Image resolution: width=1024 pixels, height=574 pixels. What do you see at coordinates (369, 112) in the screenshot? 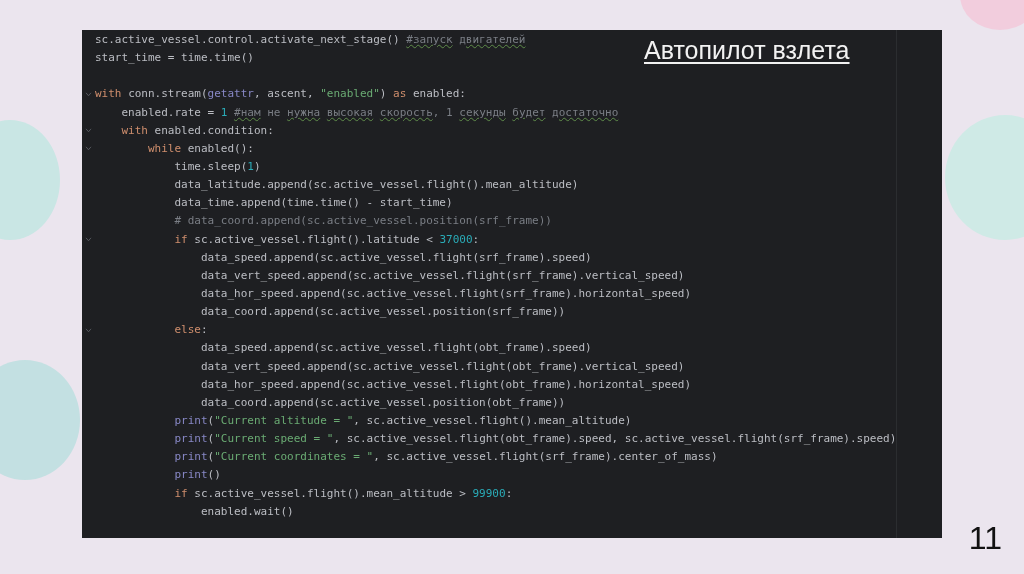
I see `code-line: enabled.rate = 1 #нам не нужна высокая скорость, 1 секунды будет достаточно` at bounding box center [369, 112].